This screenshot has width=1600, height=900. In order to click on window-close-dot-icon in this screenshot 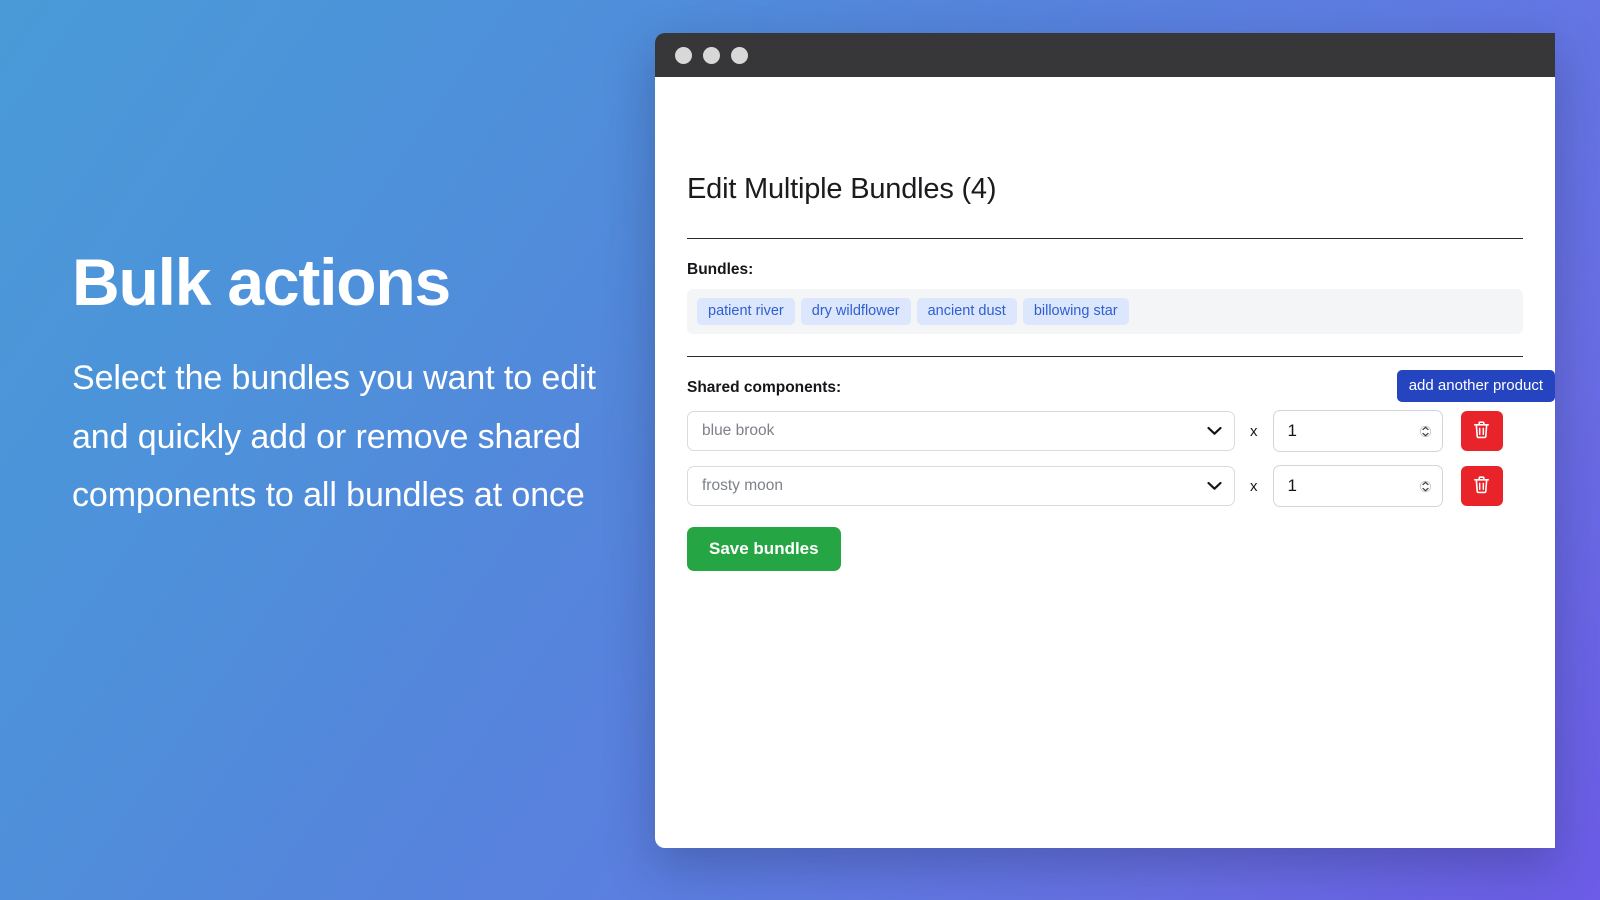, I will do `click(683, 55)`.